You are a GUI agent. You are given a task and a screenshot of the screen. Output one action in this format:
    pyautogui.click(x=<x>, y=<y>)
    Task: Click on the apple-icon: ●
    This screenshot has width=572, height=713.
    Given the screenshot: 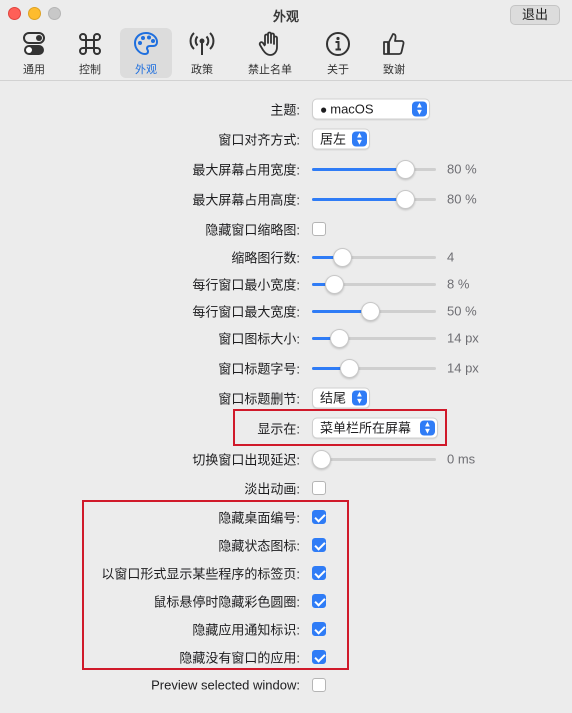 What is the action you would take?
    pyautogui.click(x=324, y=109)
    